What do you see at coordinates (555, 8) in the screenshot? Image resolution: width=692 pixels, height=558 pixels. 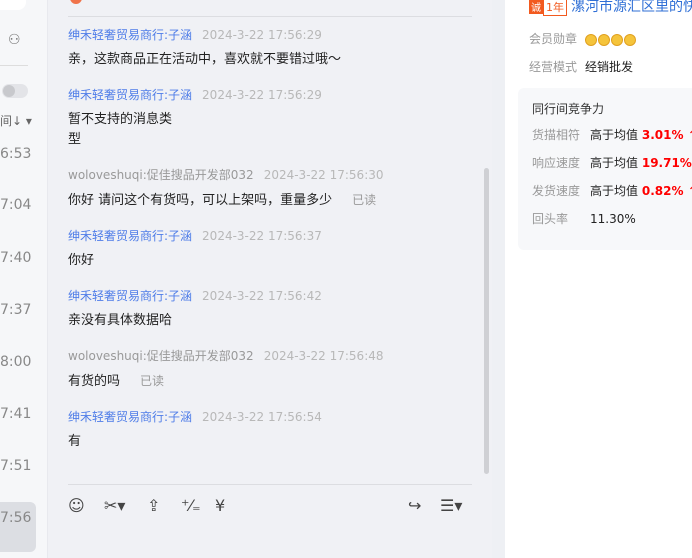 I see `years-badge: 1年` at bounding box center [555, 8].